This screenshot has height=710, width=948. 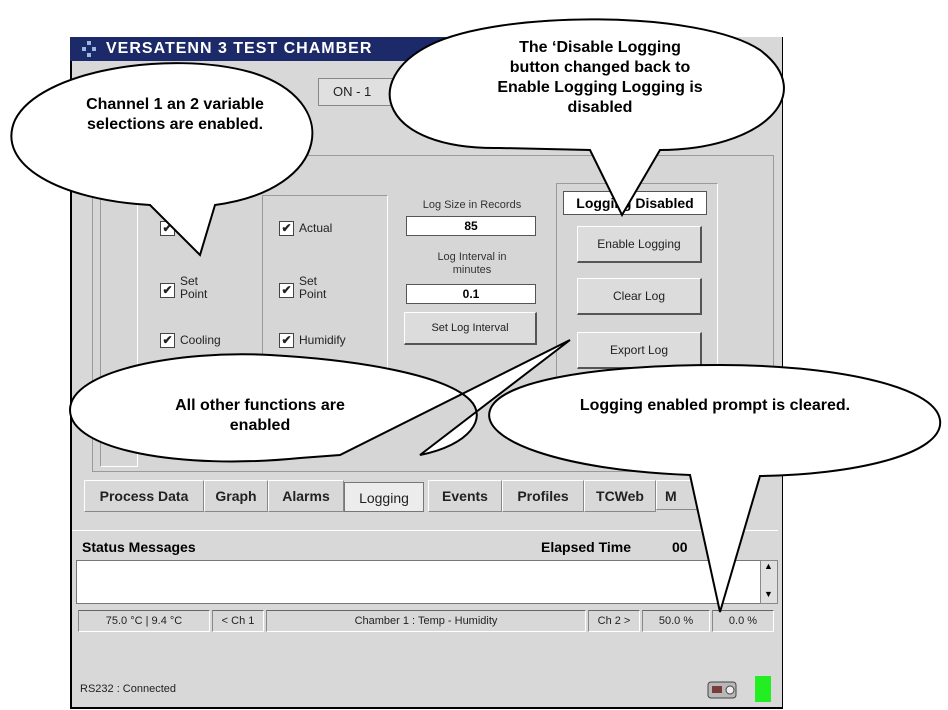 I want to click on export-log-button: Export Log, so click(x=639, y=350).